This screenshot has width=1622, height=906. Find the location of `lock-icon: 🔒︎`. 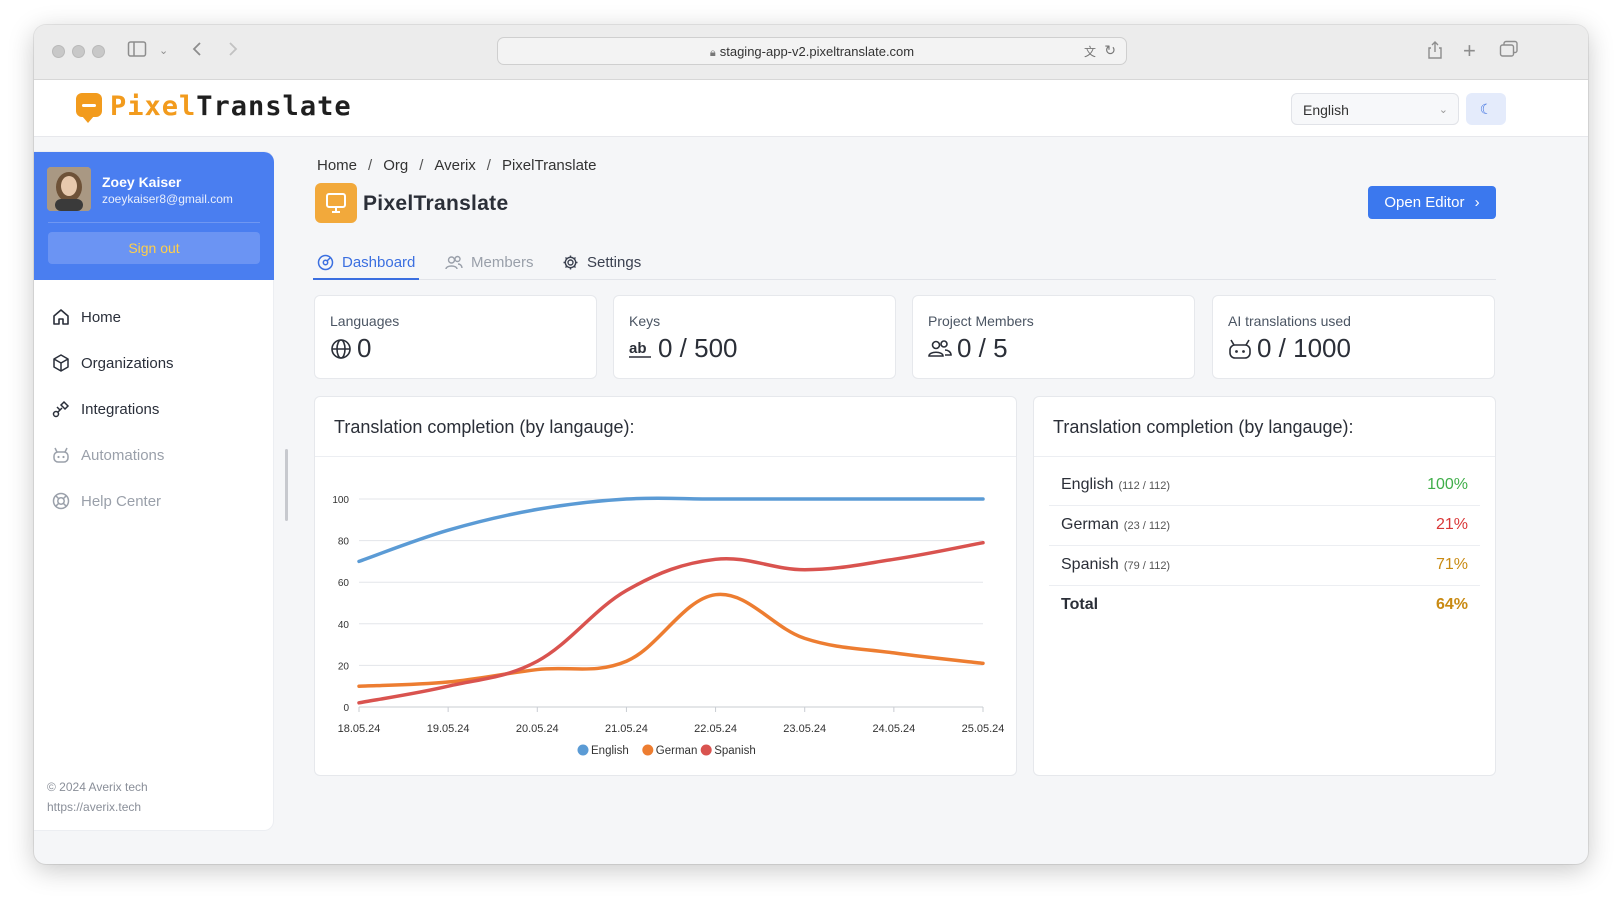

lock-icon: 🔒︎ is located at coordinates (712, 53).